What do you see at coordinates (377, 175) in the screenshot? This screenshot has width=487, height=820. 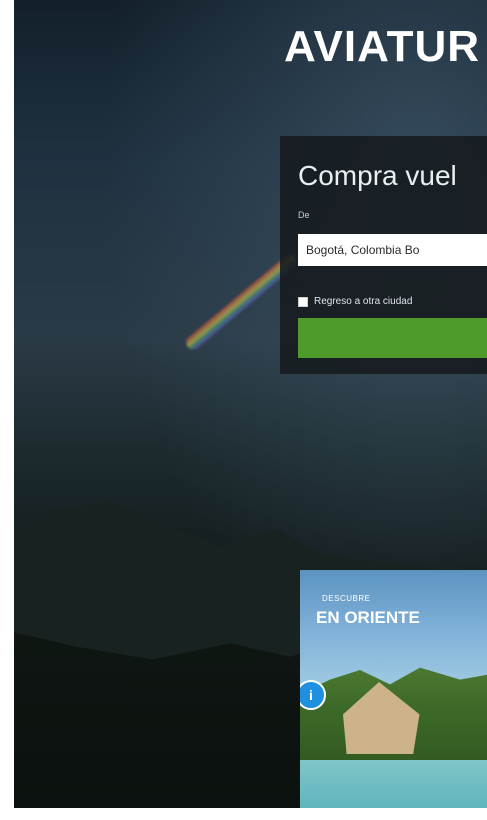 I see `search-panel-title: Compra vuel` at bounding box center [377, 175].